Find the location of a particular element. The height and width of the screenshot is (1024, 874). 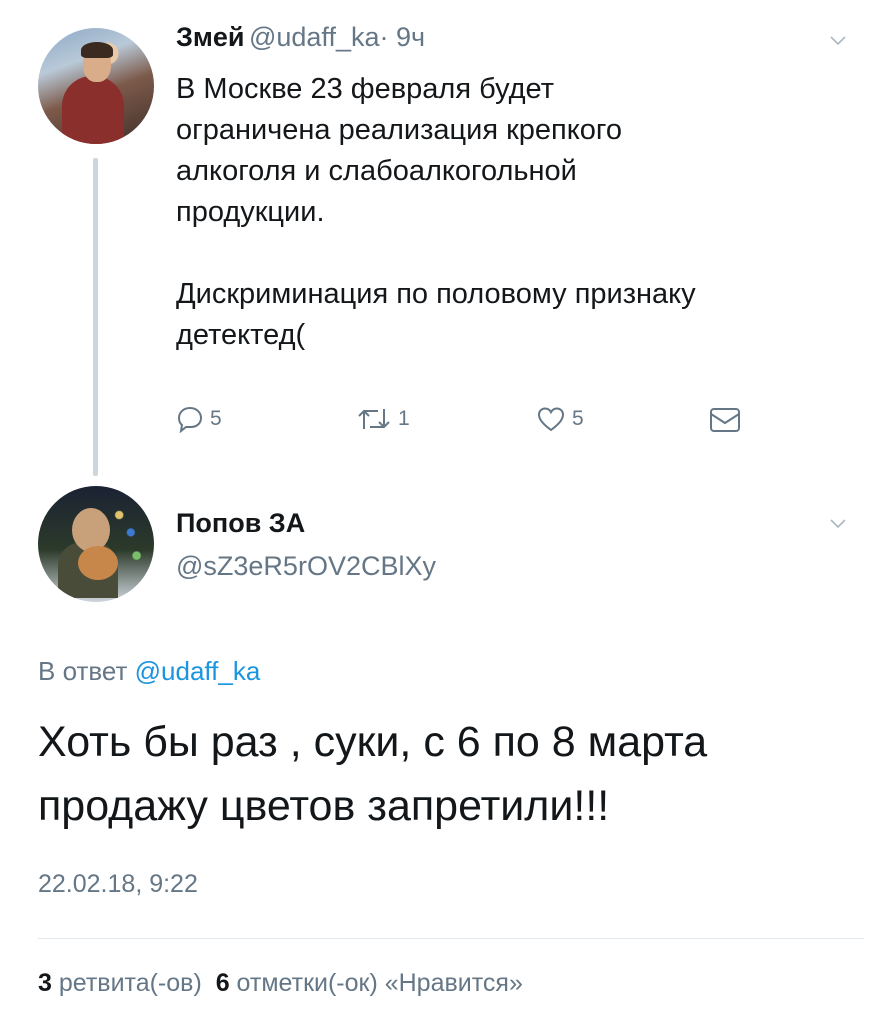

heart-icon is located at coordinates (551, 419).